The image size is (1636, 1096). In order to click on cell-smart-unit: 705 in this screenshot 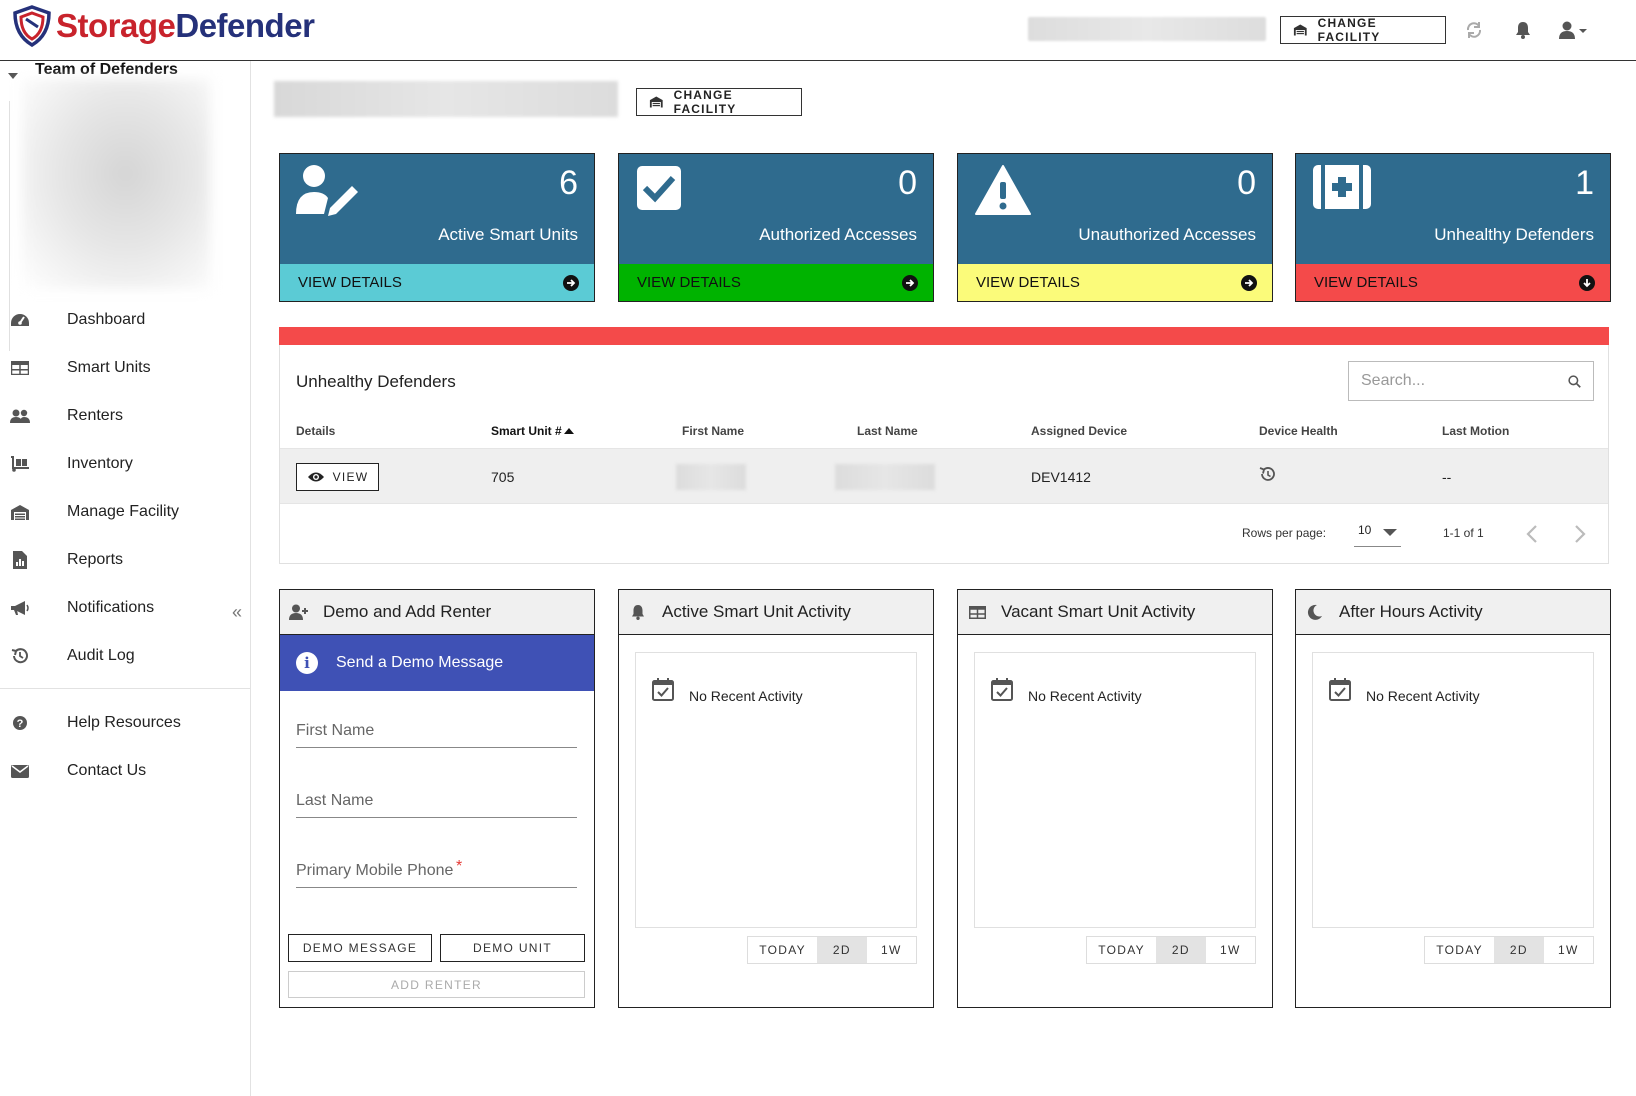, I will do `click(503, 477)`.